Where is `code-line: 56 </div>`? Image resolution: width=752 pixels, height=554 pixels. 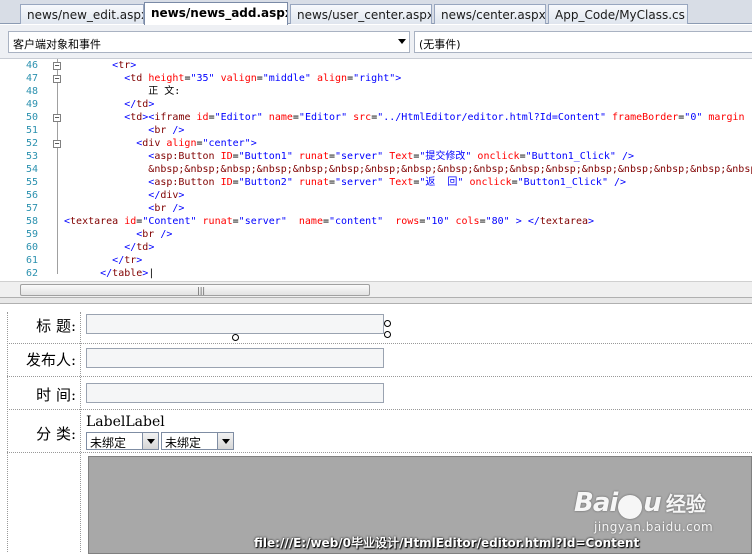 code-line: 56 </div> is located at coordinates (376, 195).